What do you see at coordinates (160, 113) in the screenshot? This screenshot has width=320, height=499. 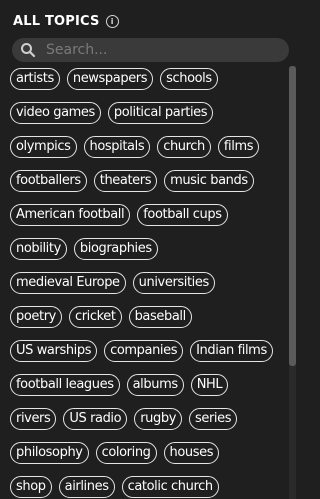 I see `topic-tag: political parties` at bounding box center [160, 113].